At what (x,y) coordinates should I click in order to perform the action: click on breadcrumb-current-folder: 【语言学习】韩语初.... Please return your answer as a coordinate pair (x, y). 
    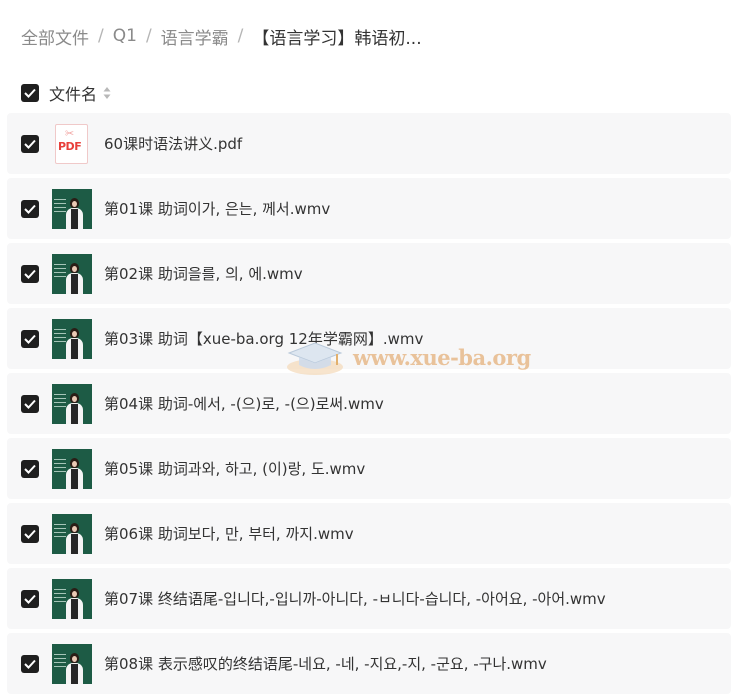
    Looking at the image, I should click on (337, 38).